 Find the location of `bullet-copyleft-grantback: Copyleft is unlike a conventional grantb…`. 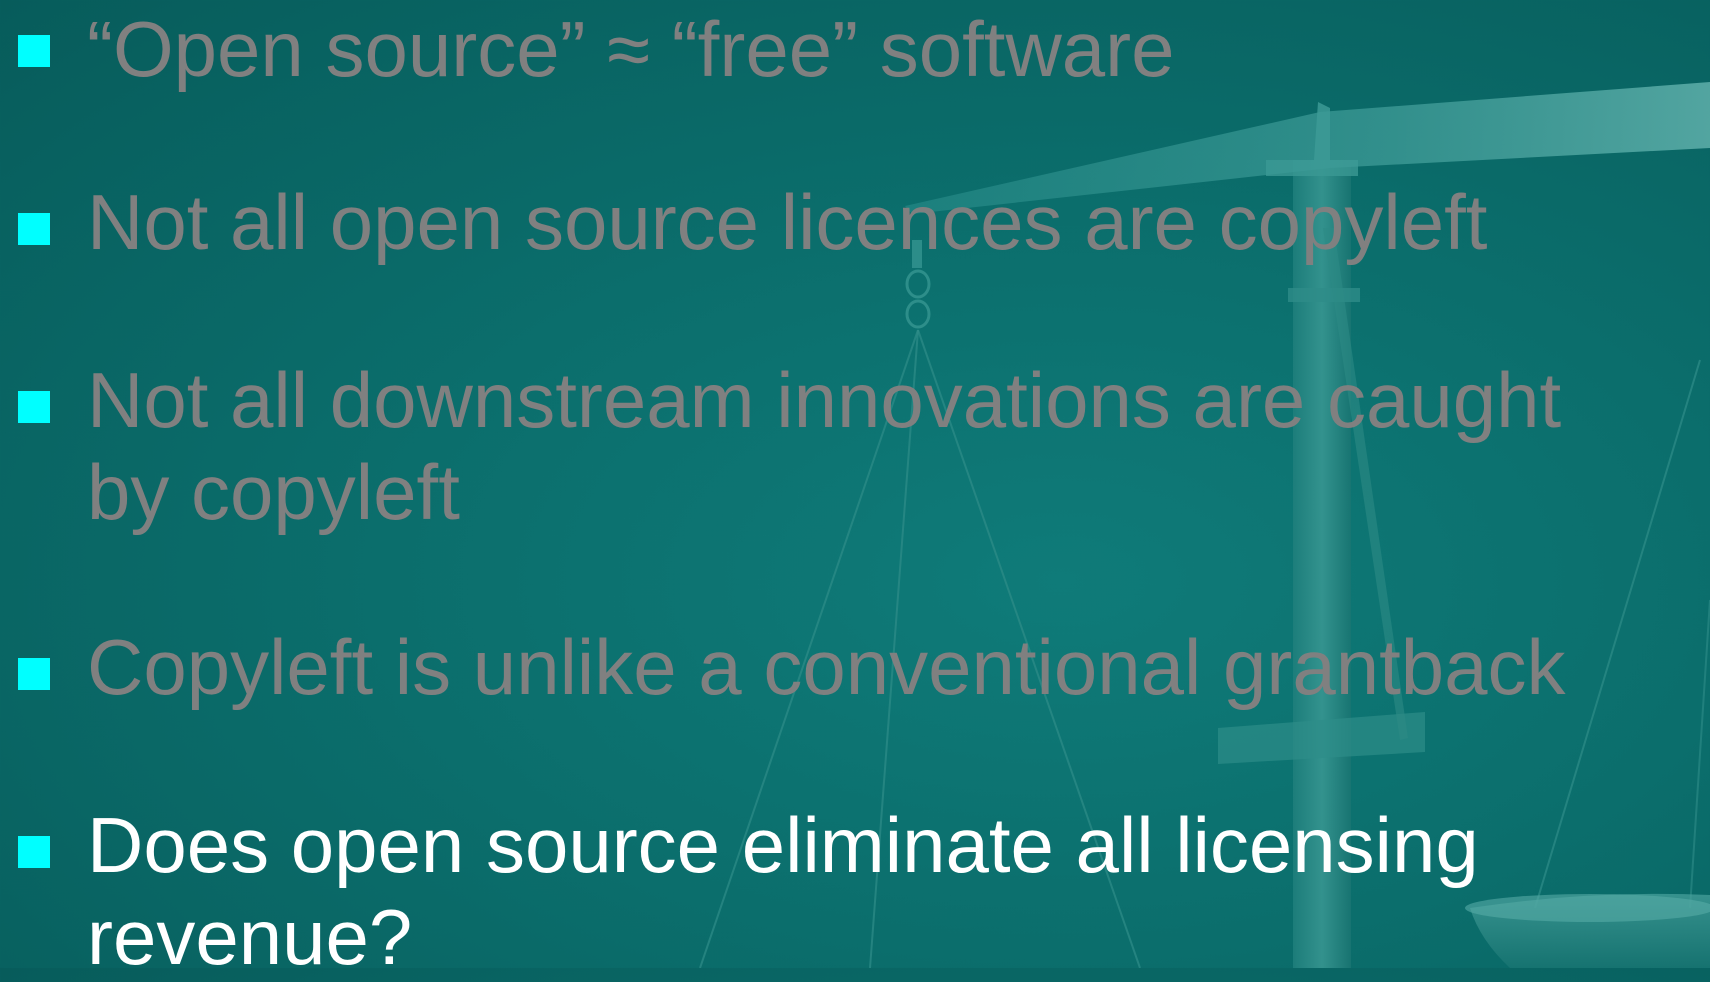

bullet-copyleft-grantback: Copyleft is unlike a conventional grantb… is located at coordinates (855, 667).